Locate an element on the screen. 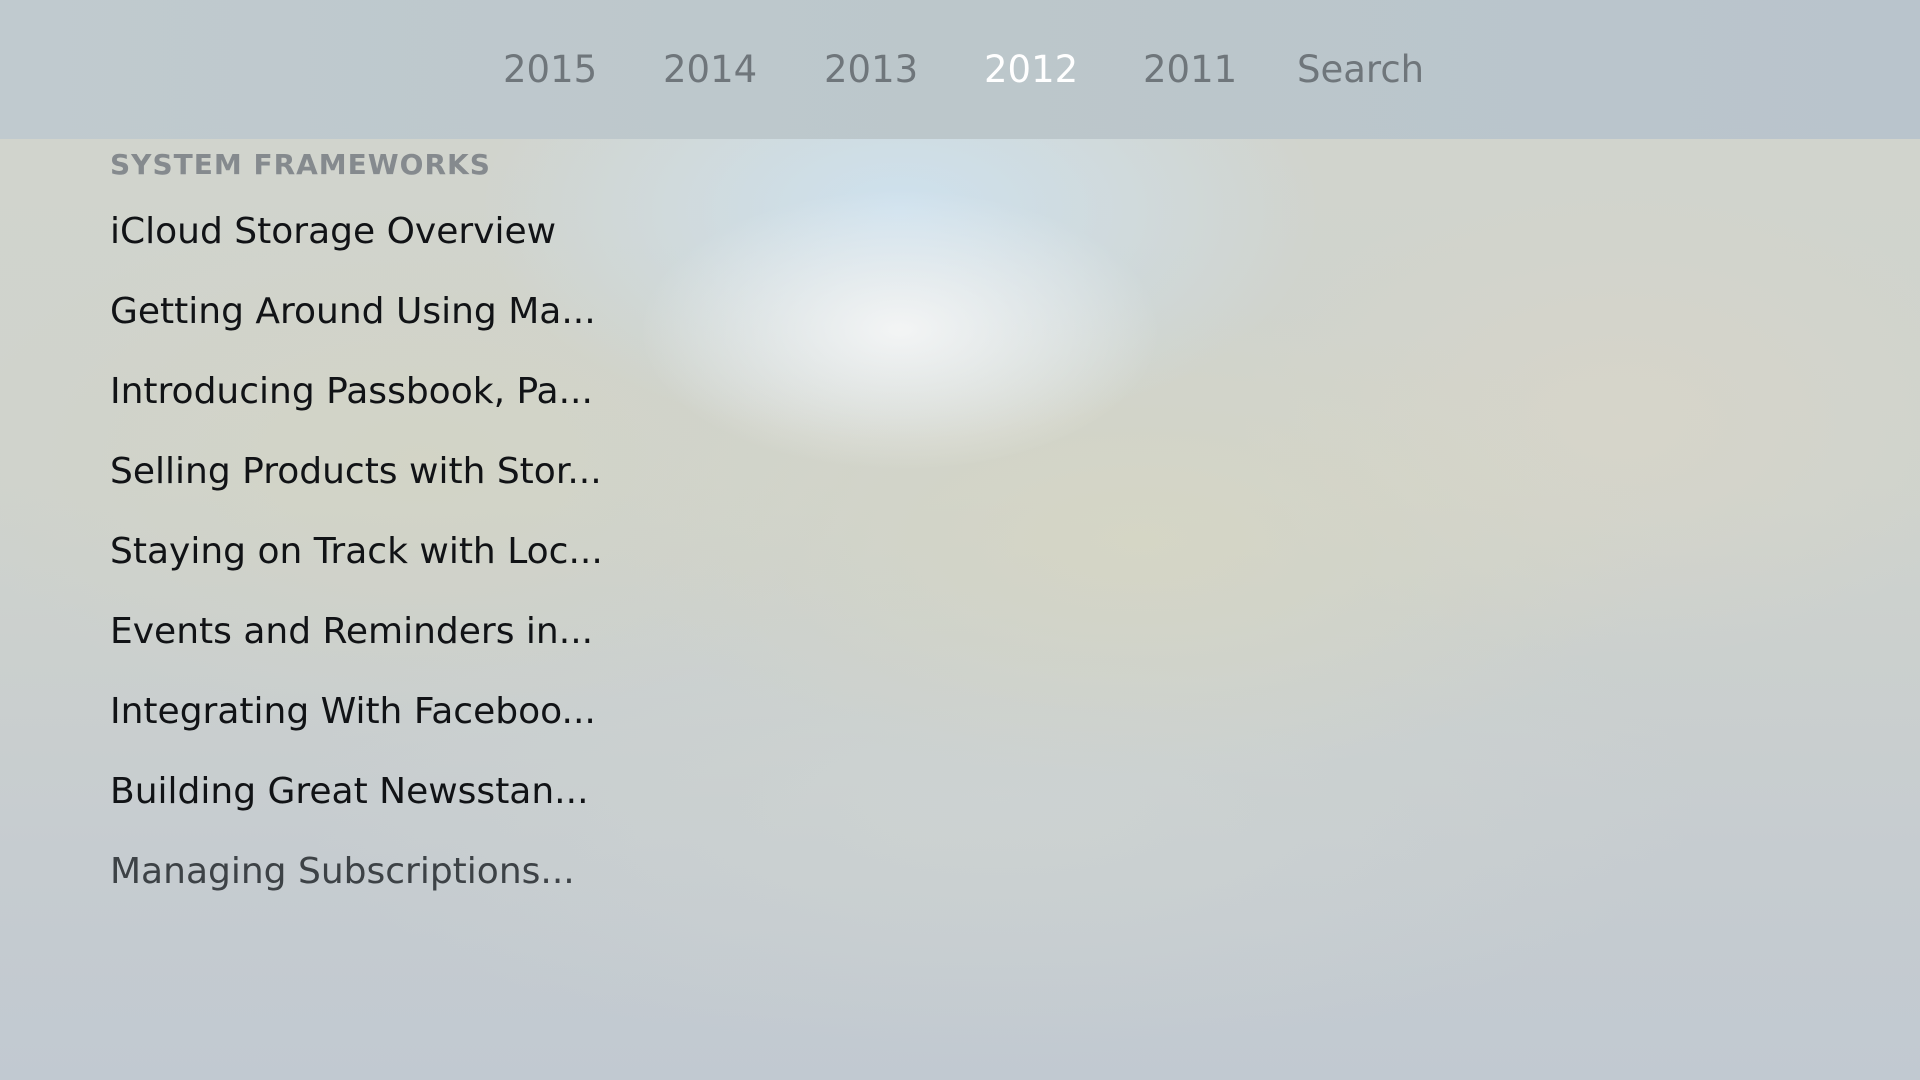 This screenshot has width=1920, height=1080. tab-2015: 2015 is located at coordinates (550, 70).